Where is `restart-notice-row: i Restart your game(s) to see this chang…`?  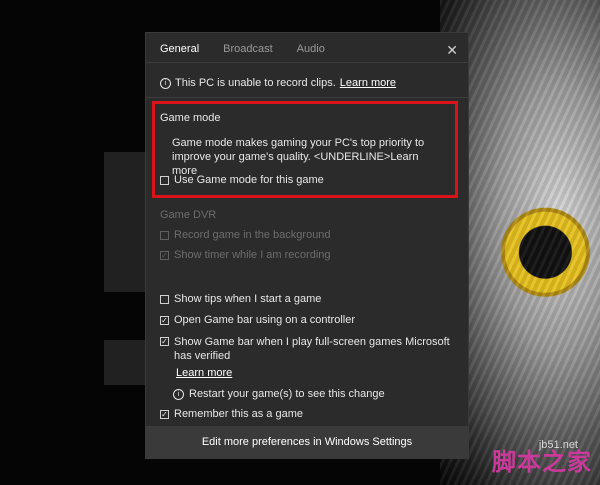 restart-notice-row: i Restart your game(s) to see this chang… is located at coordinates (279, 394).